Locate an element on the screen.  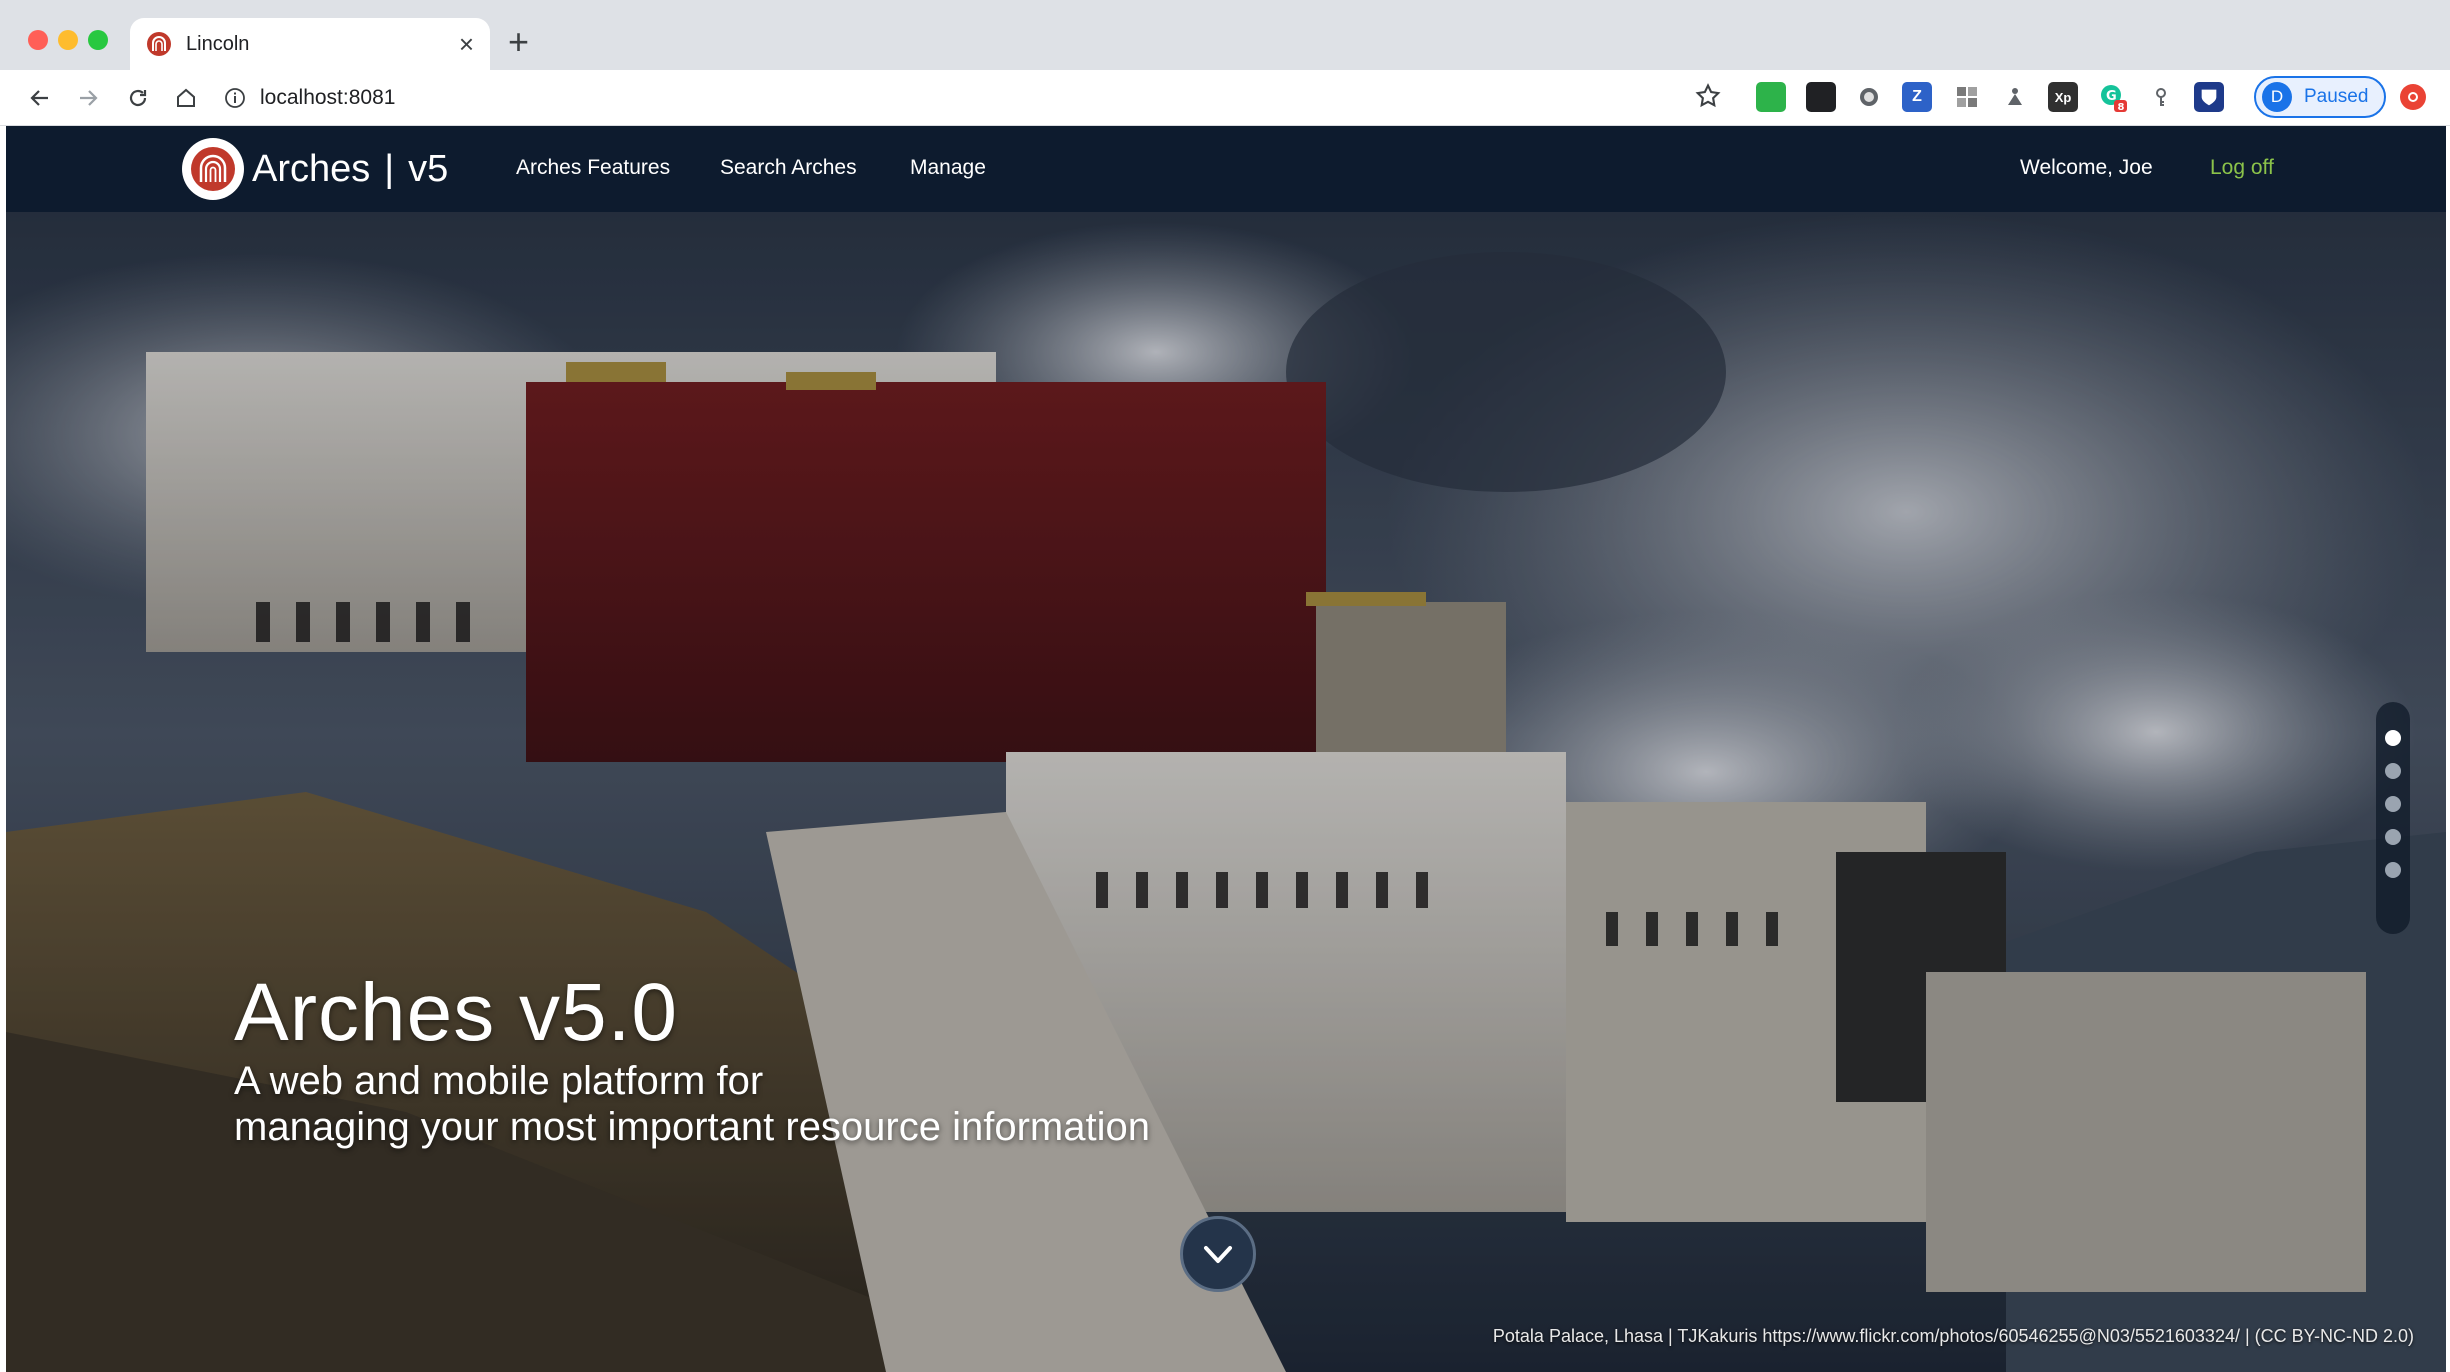
address-bar: localhost:8081 is located at coordinates (984, 98).